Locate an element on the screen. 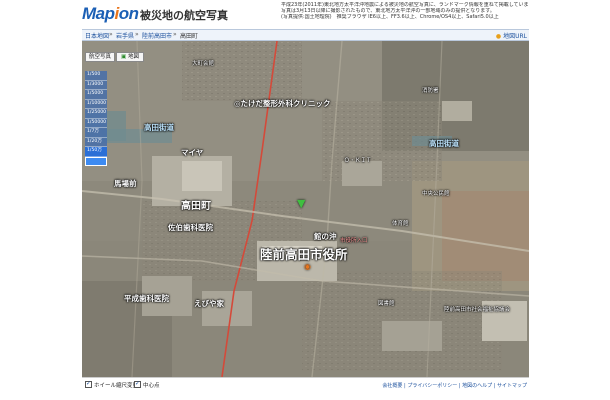 Image resolution: width=610 pixels, height=400 pixels. label-small-1: 大町会館 is located at coordinates (203, 63).